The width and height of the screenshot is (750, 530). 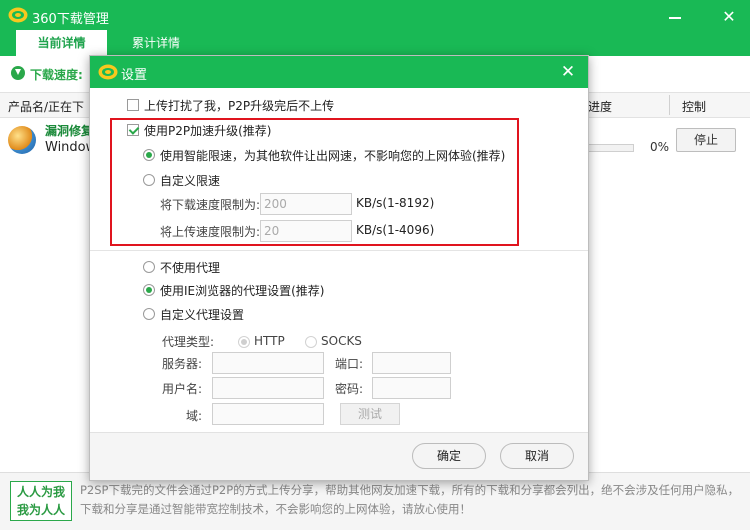 What do you see at coordinates (537, 456) in the screenshot?
I see `cancel-button: 取消` at bounding box center [537, 456].